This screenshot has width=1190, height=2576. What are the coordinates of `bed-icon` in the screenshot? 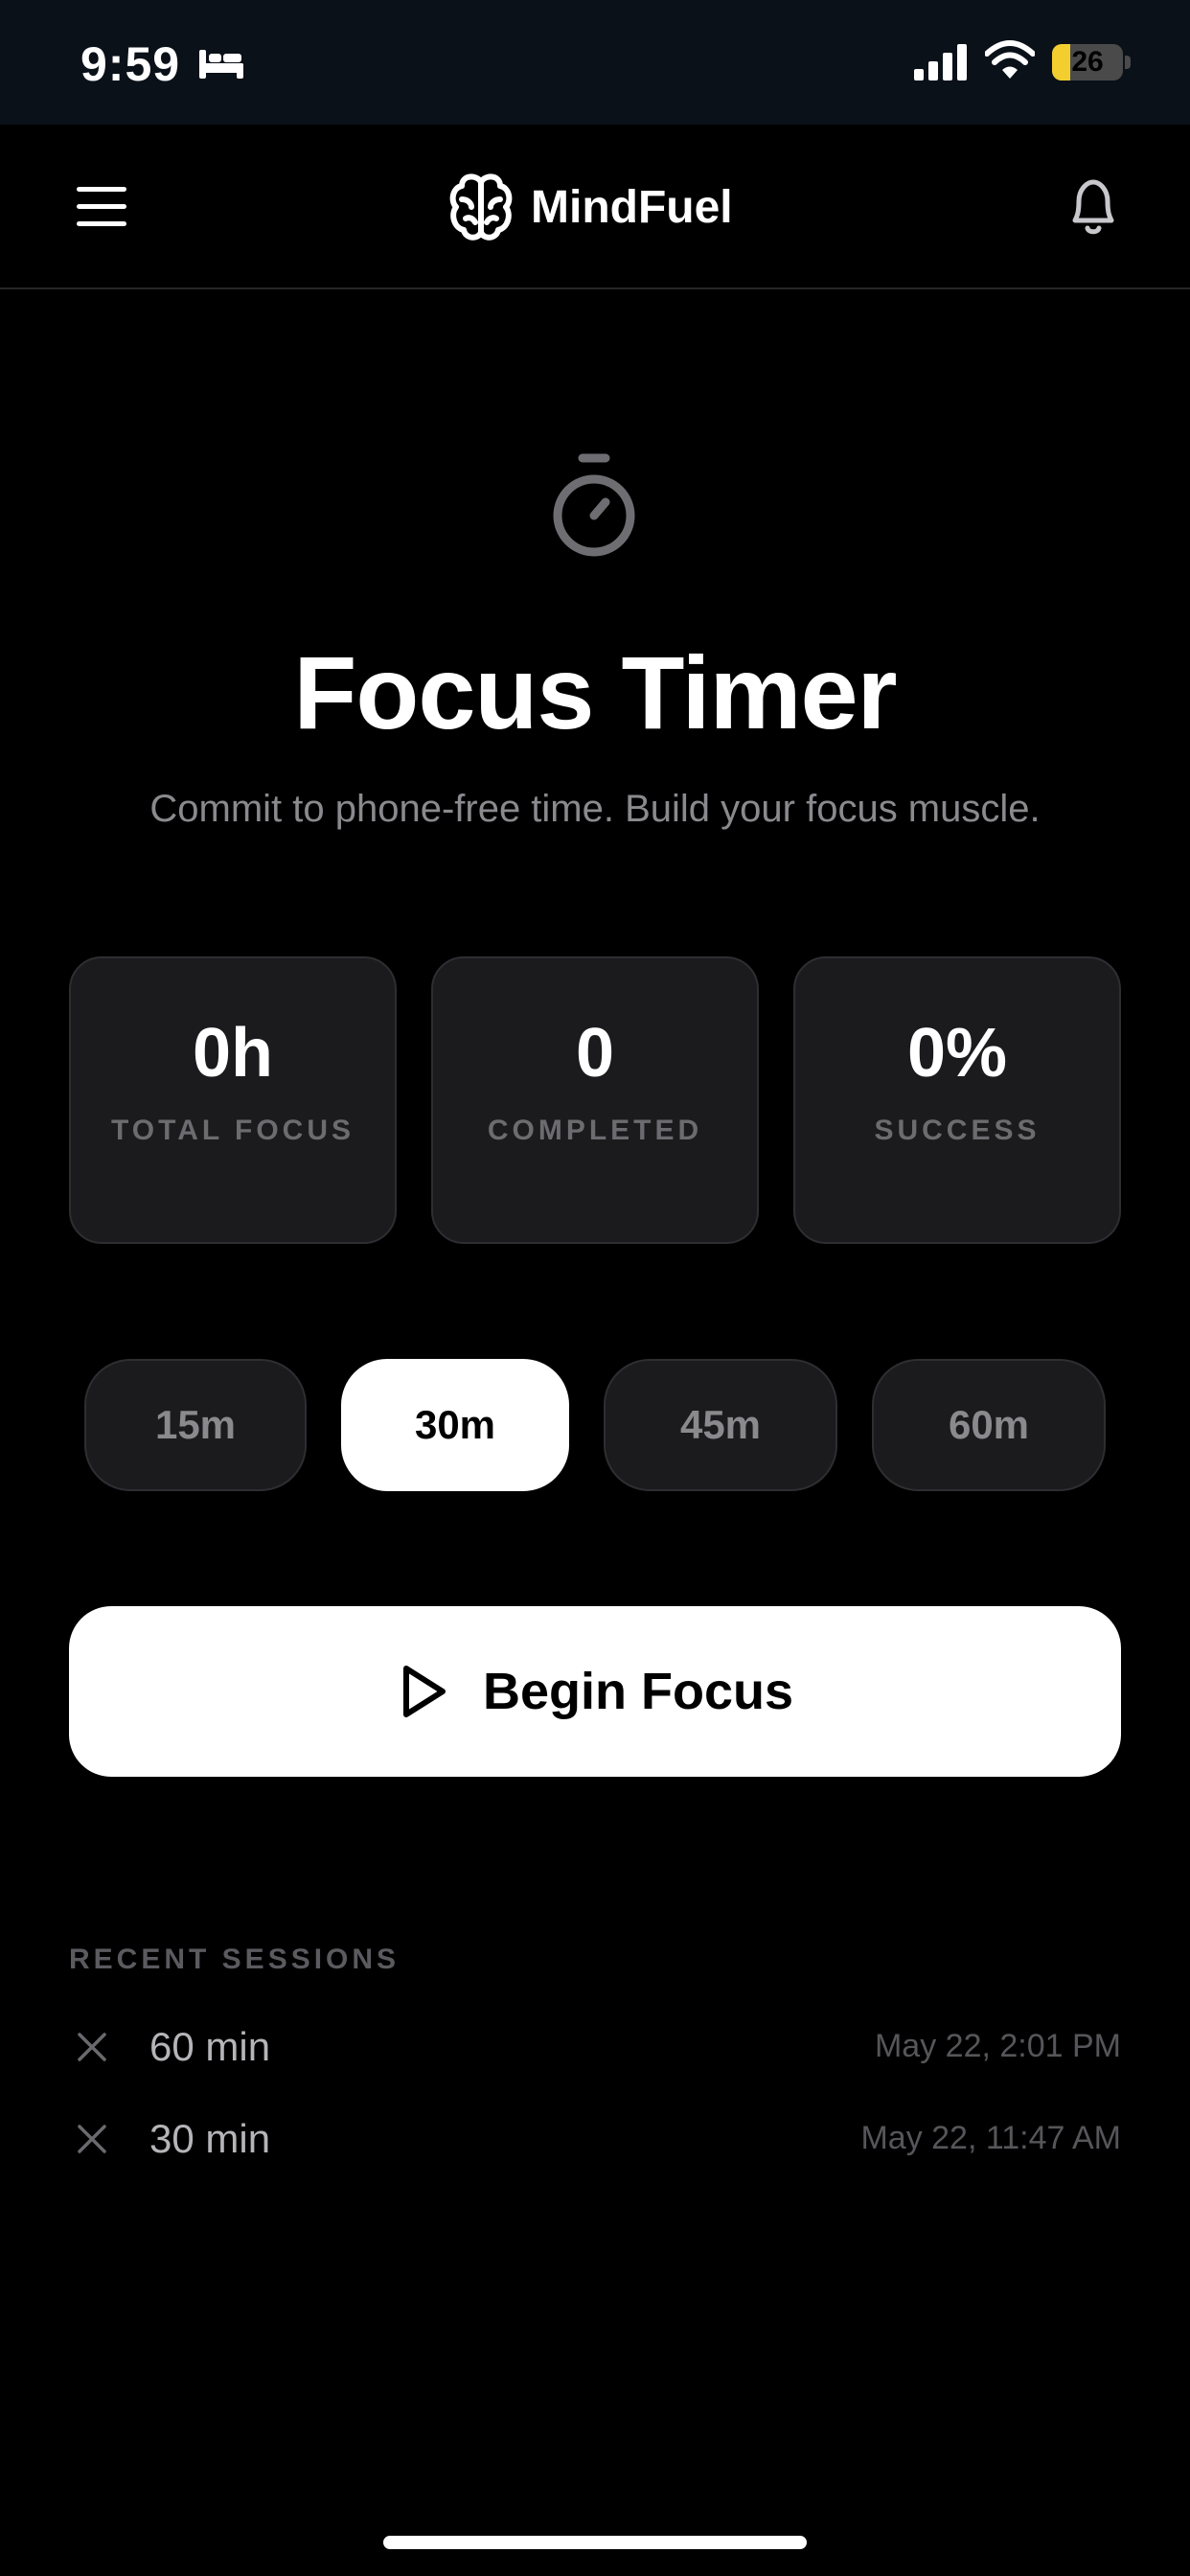 It's located at (221, 64).